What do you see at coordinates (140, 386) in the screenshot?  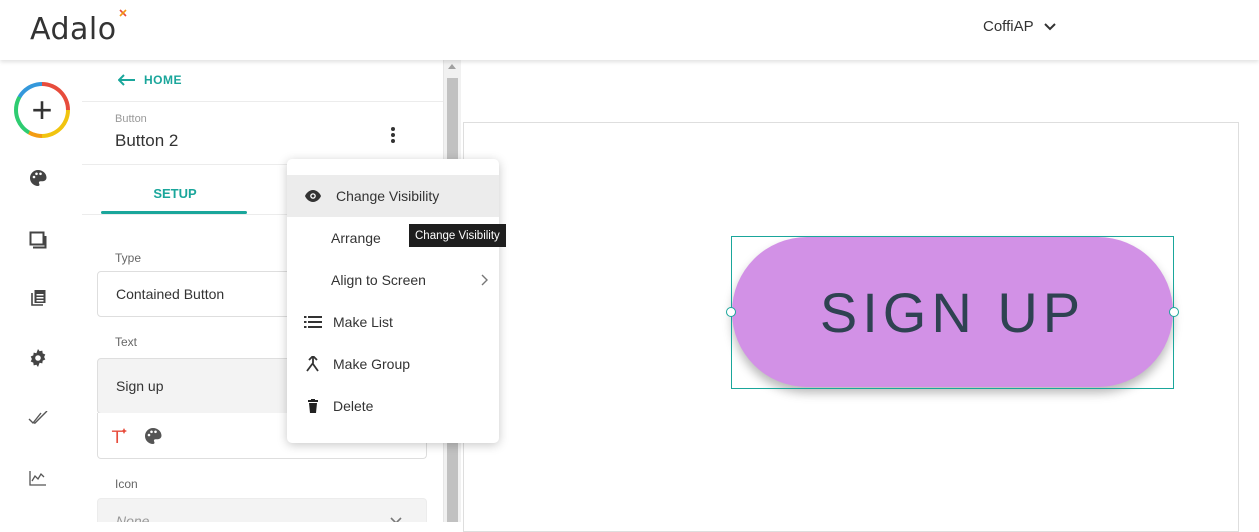 I see `text-value: Sign up` at bounding box center [140, 386].